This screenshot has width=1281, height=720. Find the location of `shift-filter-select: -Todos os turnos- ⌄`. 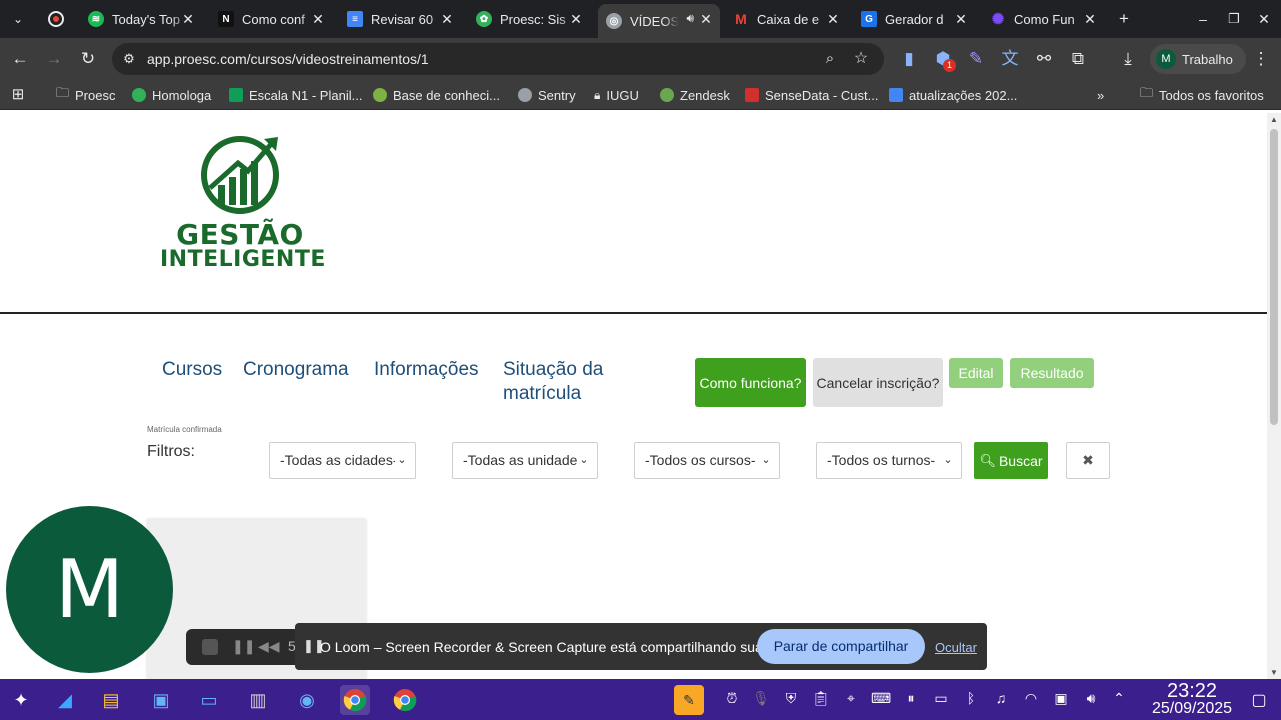

shift-filter-select: -Todos os turnos- ⌄ is located at coordinates (889, 460).